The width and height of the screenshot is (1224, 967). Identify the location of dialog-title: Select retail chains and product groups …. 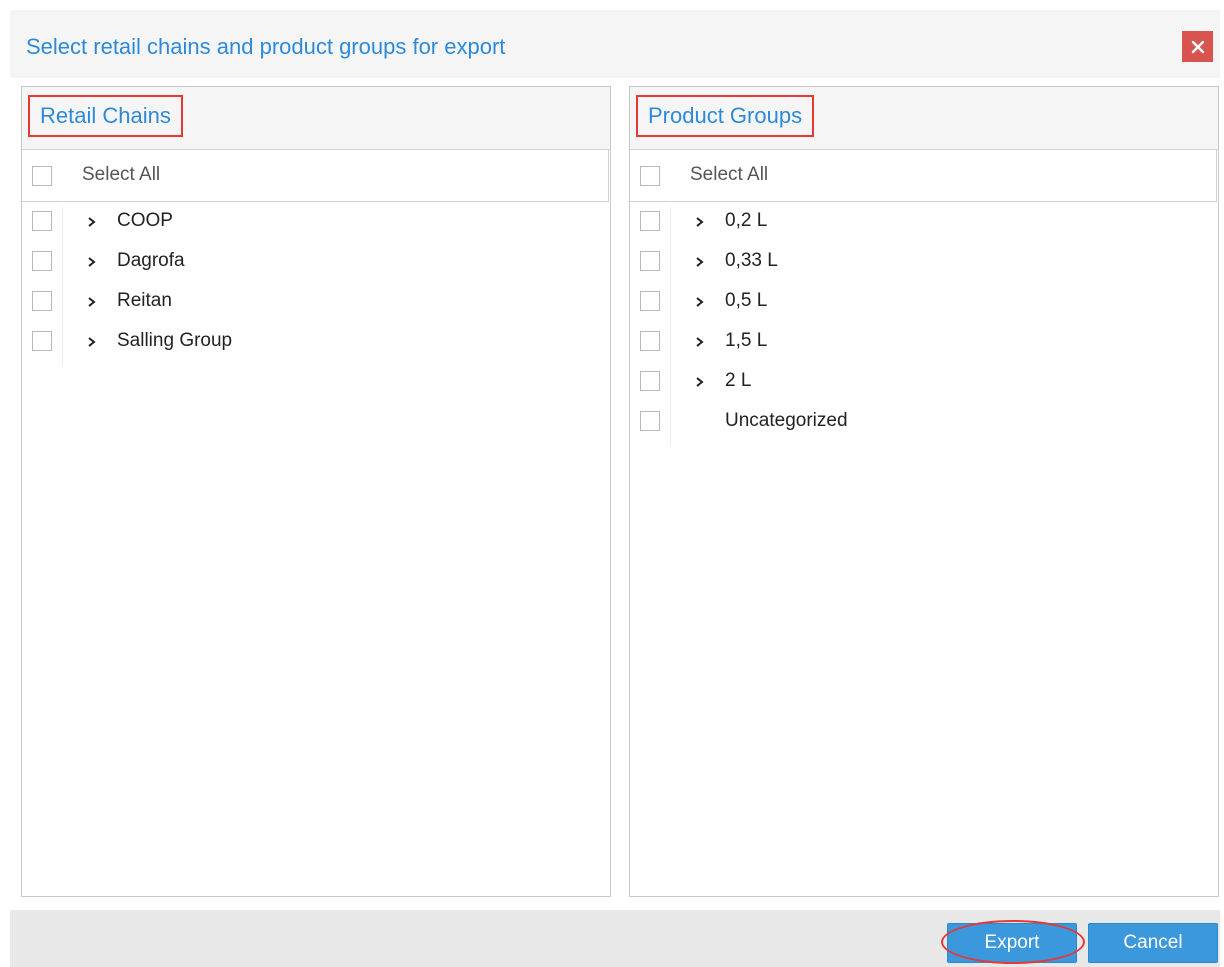
(266, 46).